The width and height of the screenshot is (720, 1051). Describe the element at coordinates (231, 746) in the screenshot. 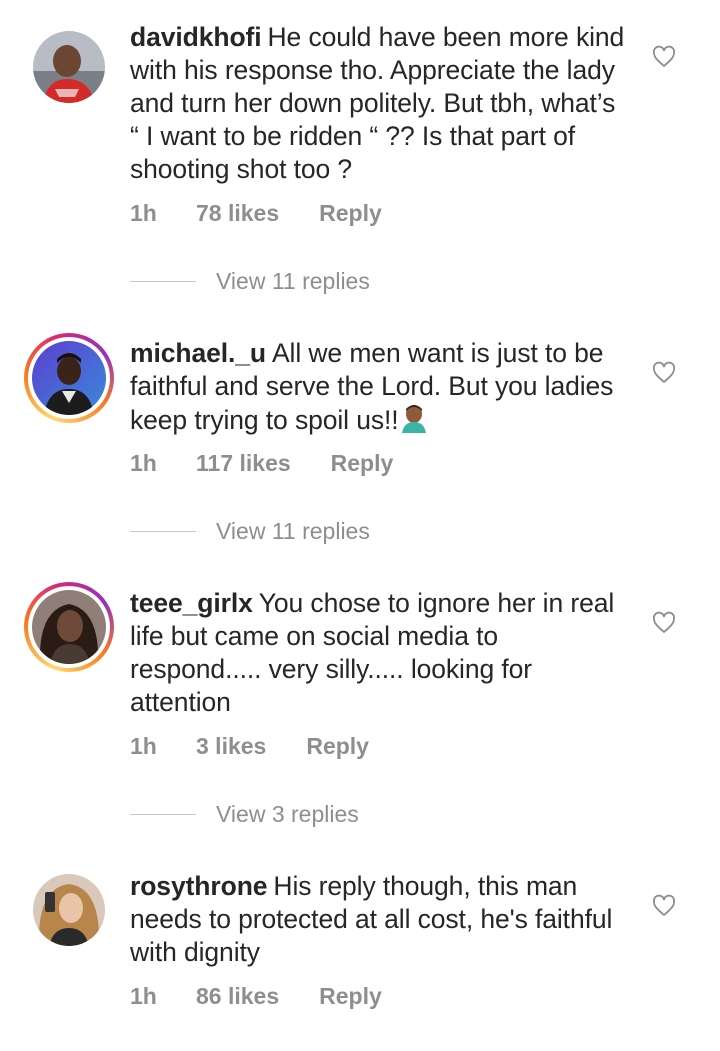

I see `comment-likes: 3 likes` at that location.